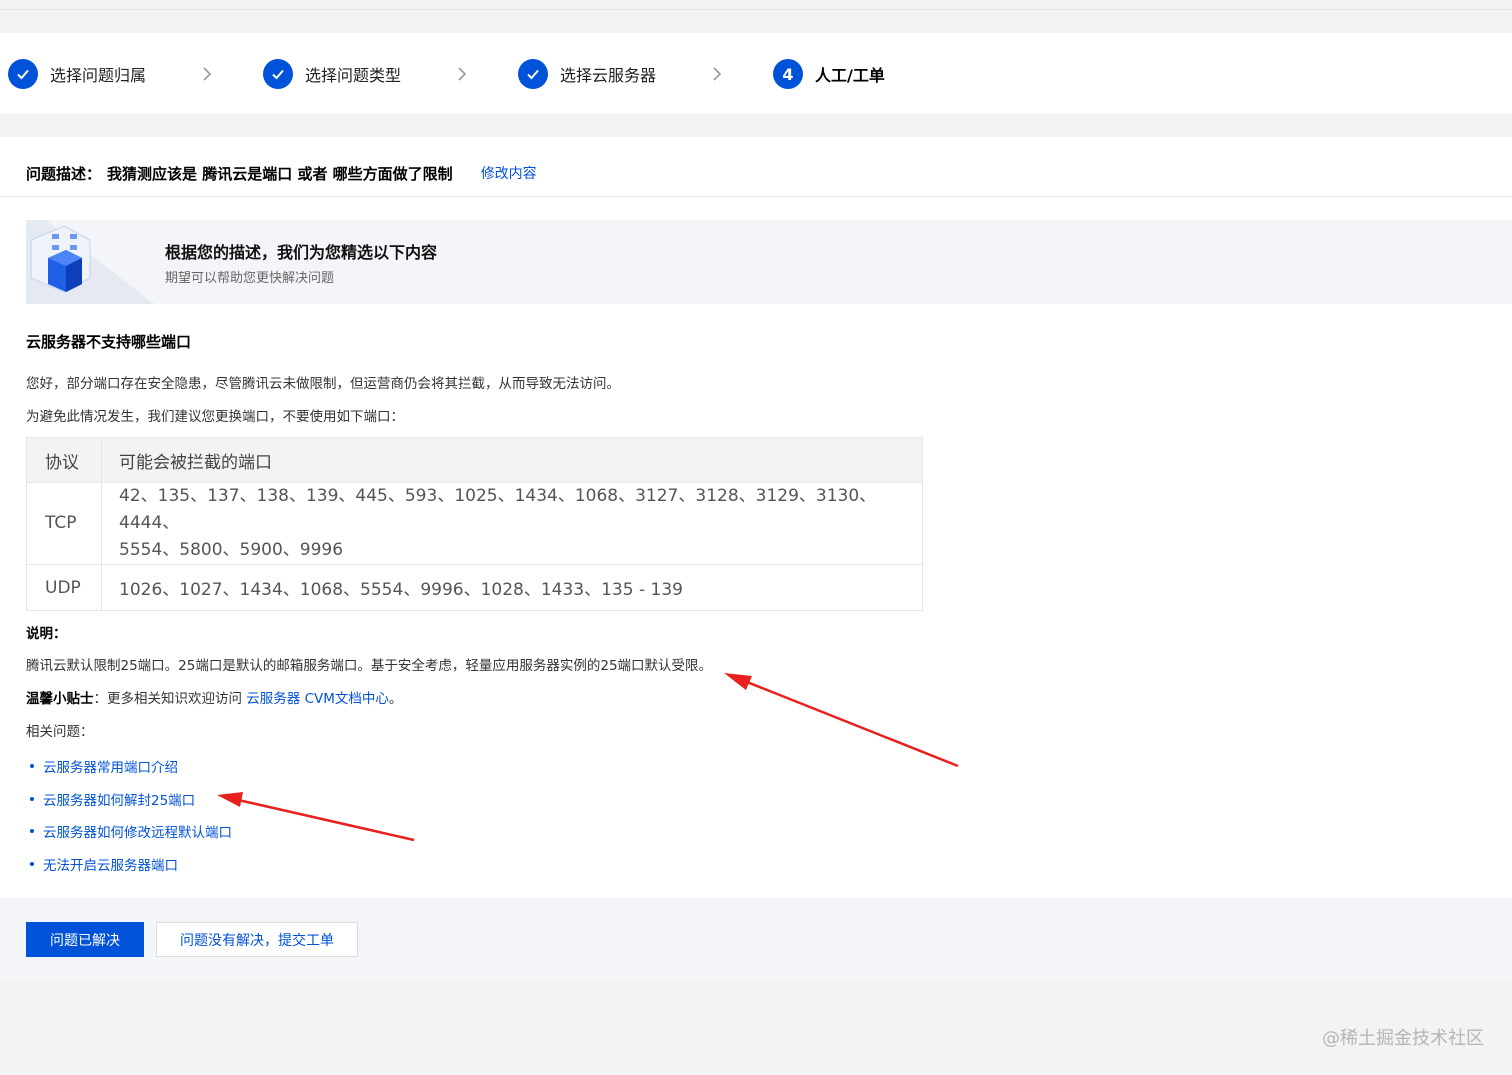  Describe the element at coordinates (756, 196) in the screenshot. I see `divider` at that location.